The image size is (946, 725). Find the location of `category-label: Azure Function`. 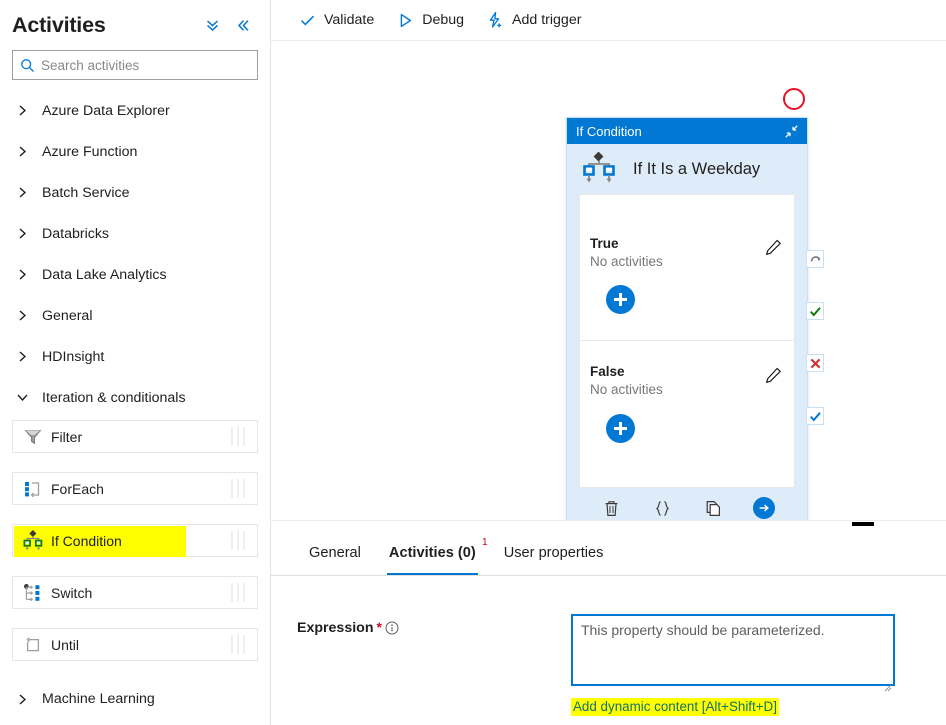

category-label: Azure Function is located at coordinates (90, 151).